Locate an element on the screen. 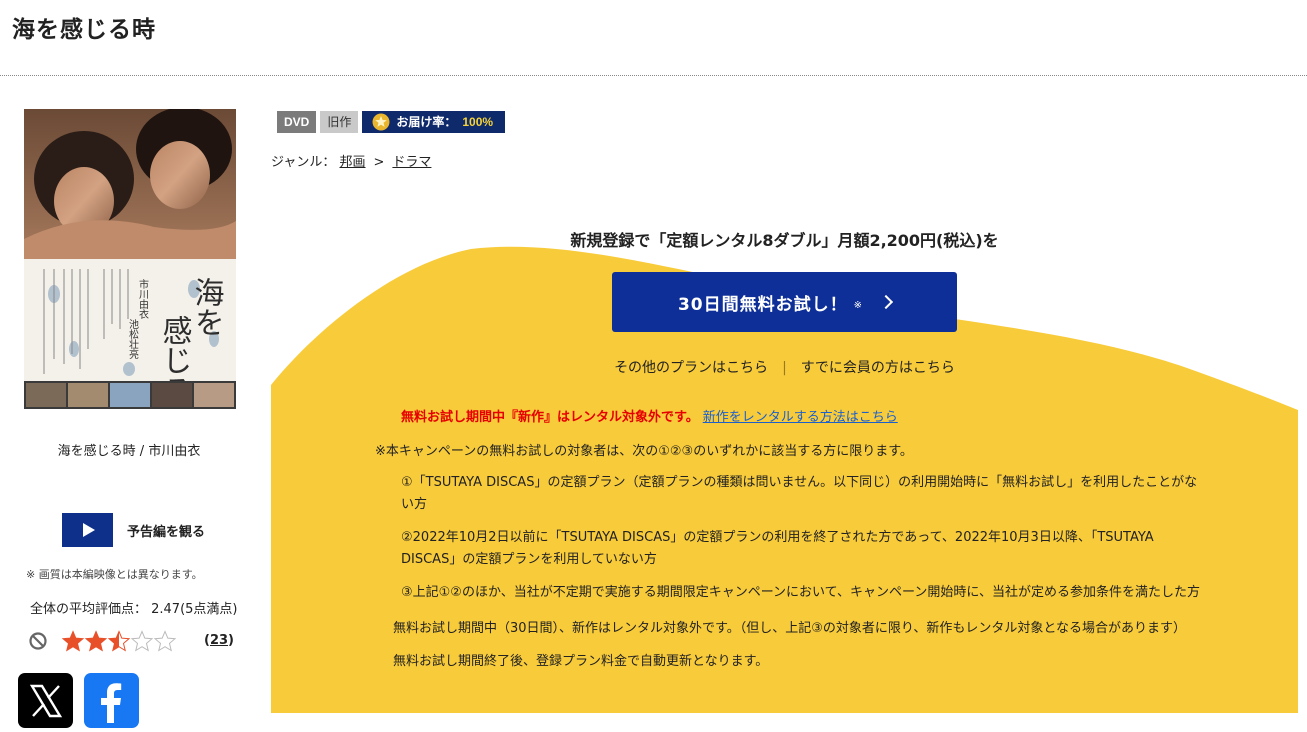 The image size is (1307, 732). review-count-link: 23 is located at coordinates (219, 640).